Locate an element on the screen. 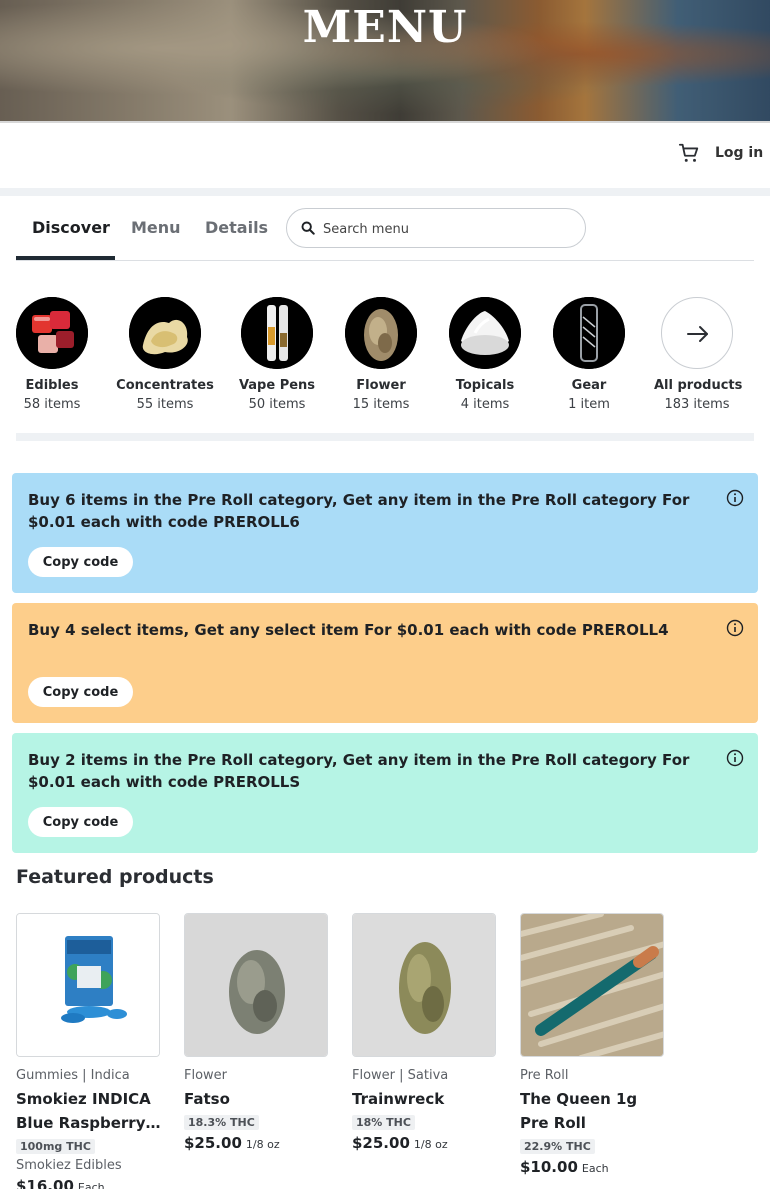 This screenshot has width=770, height=1189. category-flower: Flower 15 items is located at coordinates (381, 354).